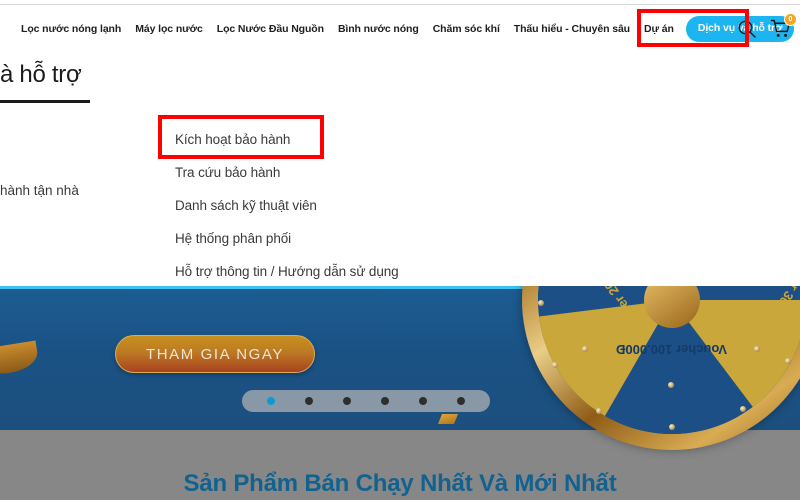 The width and height of the screenshot is (800, 500). I want to click on menu-item-technician-list: Danh sách kỹ thuật viên, so click(287, 205).